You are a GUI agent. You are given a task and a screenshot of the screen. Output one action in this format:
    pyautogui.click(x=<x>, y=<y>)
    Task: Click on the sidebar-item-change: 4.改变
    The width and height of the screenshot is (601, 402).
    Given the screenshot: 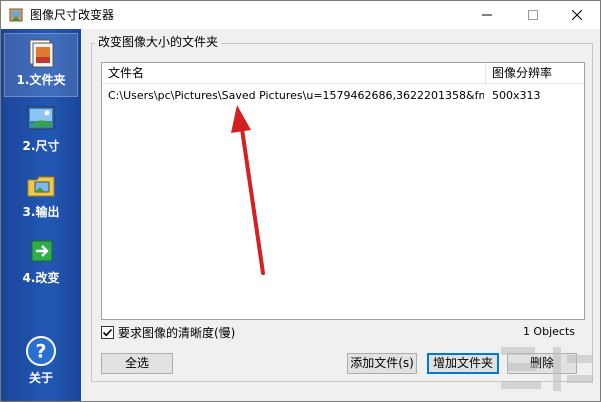 What is the action you would take?
    pyautogui.click(x=41, y=260)
    